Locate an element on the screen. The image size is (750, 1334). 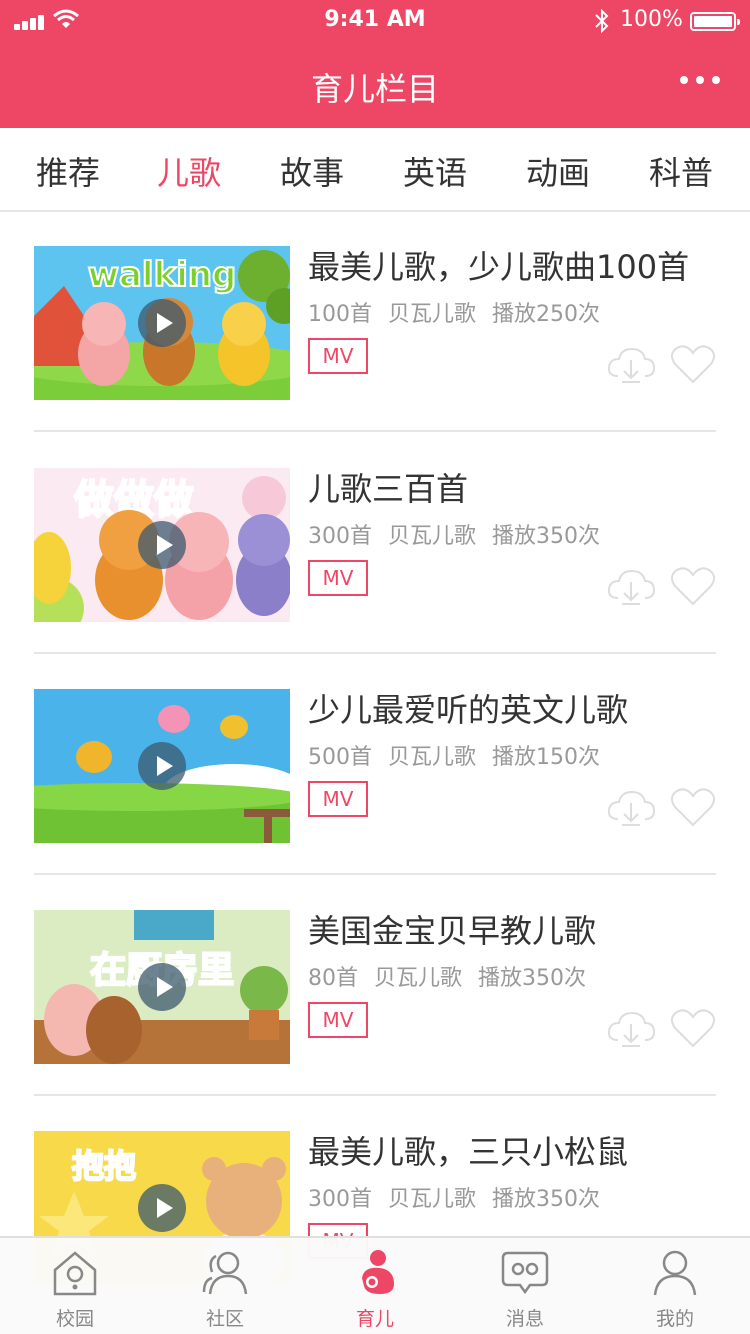
tabbar-label: 社区 is located at coordinates (224, 1319).